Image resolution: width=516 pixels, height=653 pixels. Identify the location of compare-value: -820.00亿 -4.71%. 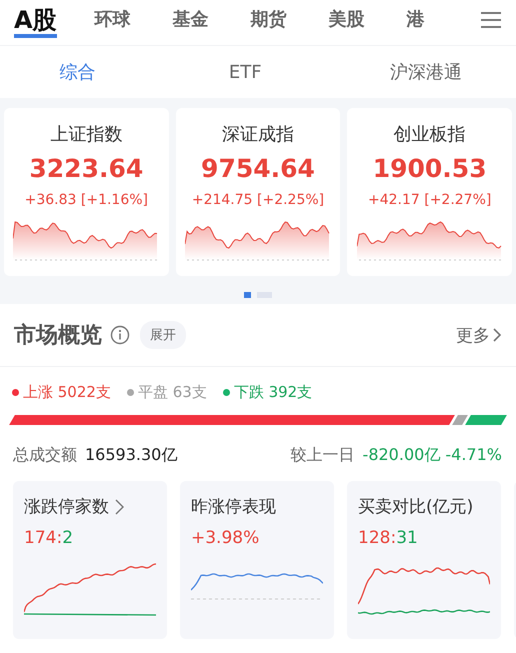
(432, 455).